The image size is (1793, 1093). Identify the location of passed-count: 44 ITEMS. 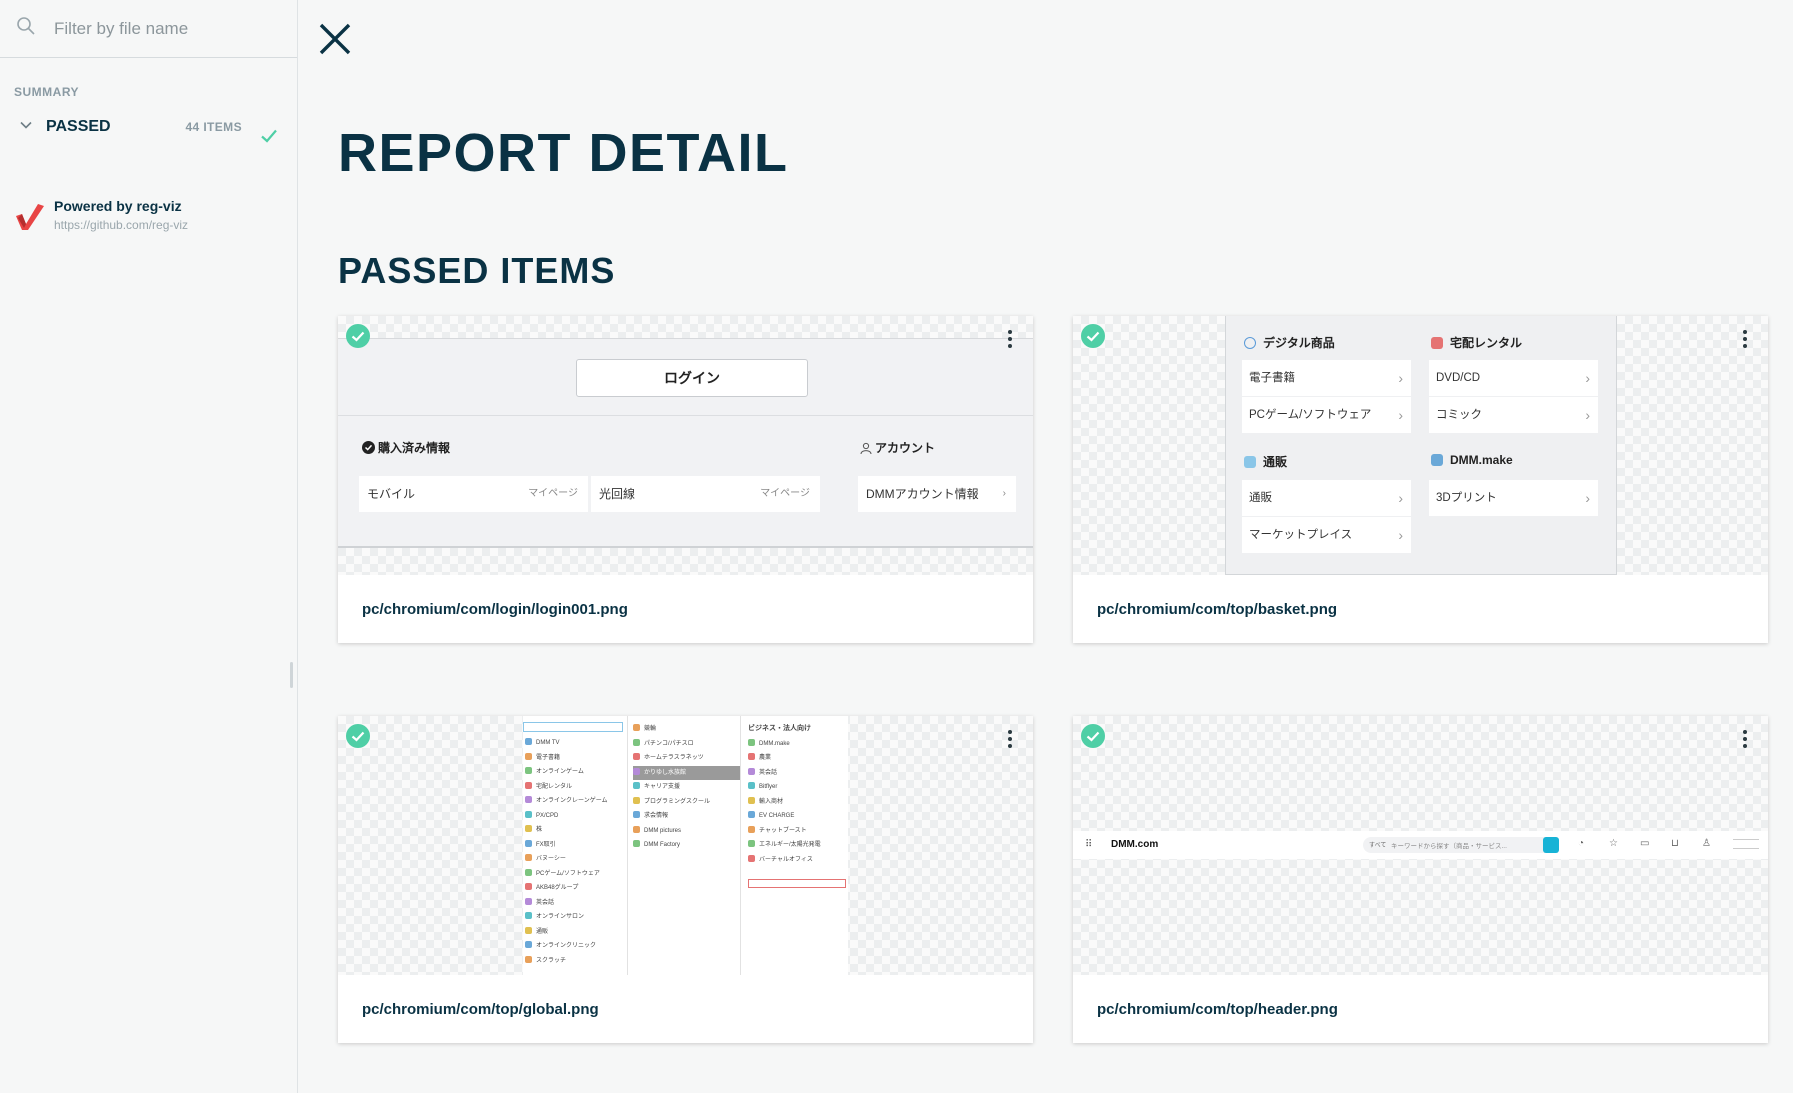
(213, 127).